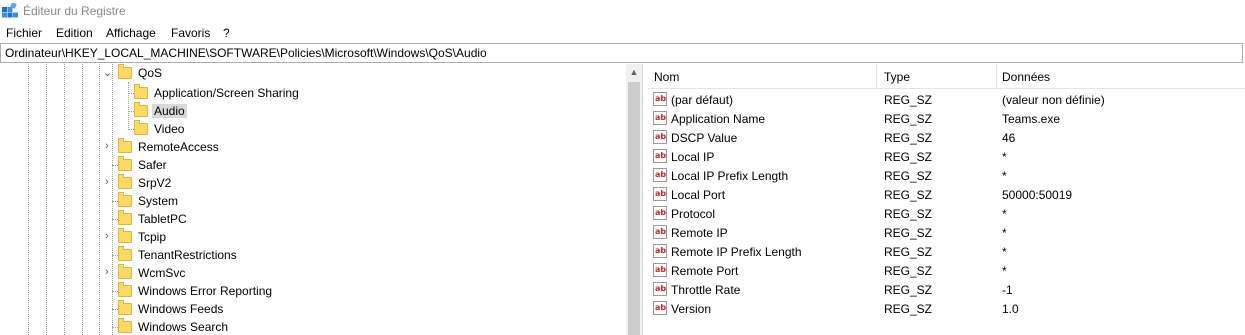  I want to click on value-name: Remote IP, so click(699, 233).